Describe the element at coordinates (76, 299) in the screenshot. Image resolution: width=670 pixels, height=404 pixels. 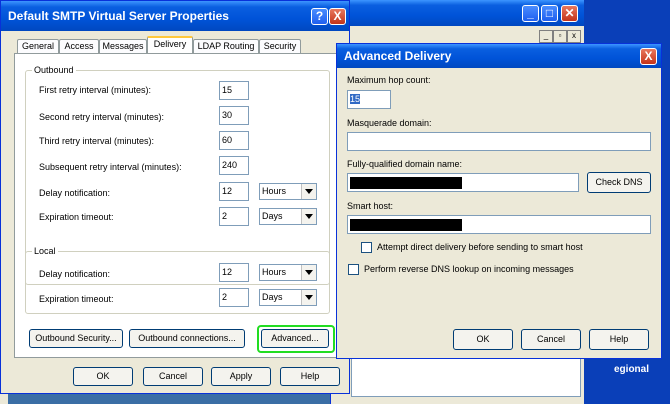
I see `local-expiration-label: Expiration timeout:` at that location.